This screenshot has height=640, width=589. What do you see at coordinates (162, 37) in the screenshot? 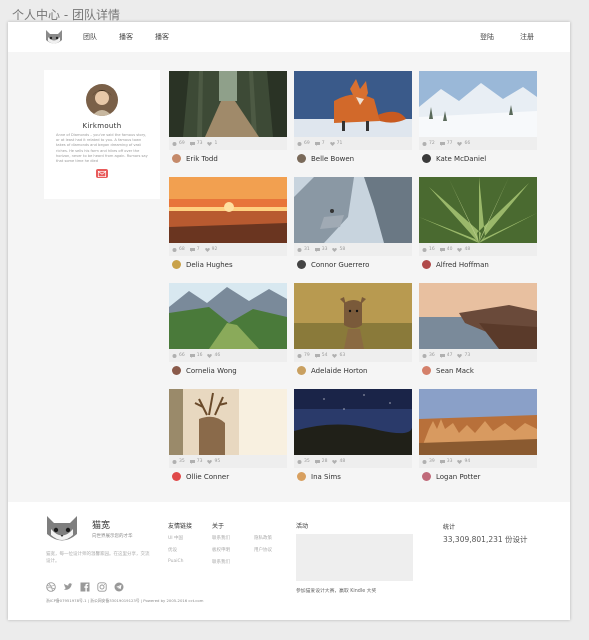
I see `nav-podcast-link-2: 播客` at bounding box center [162, 37].